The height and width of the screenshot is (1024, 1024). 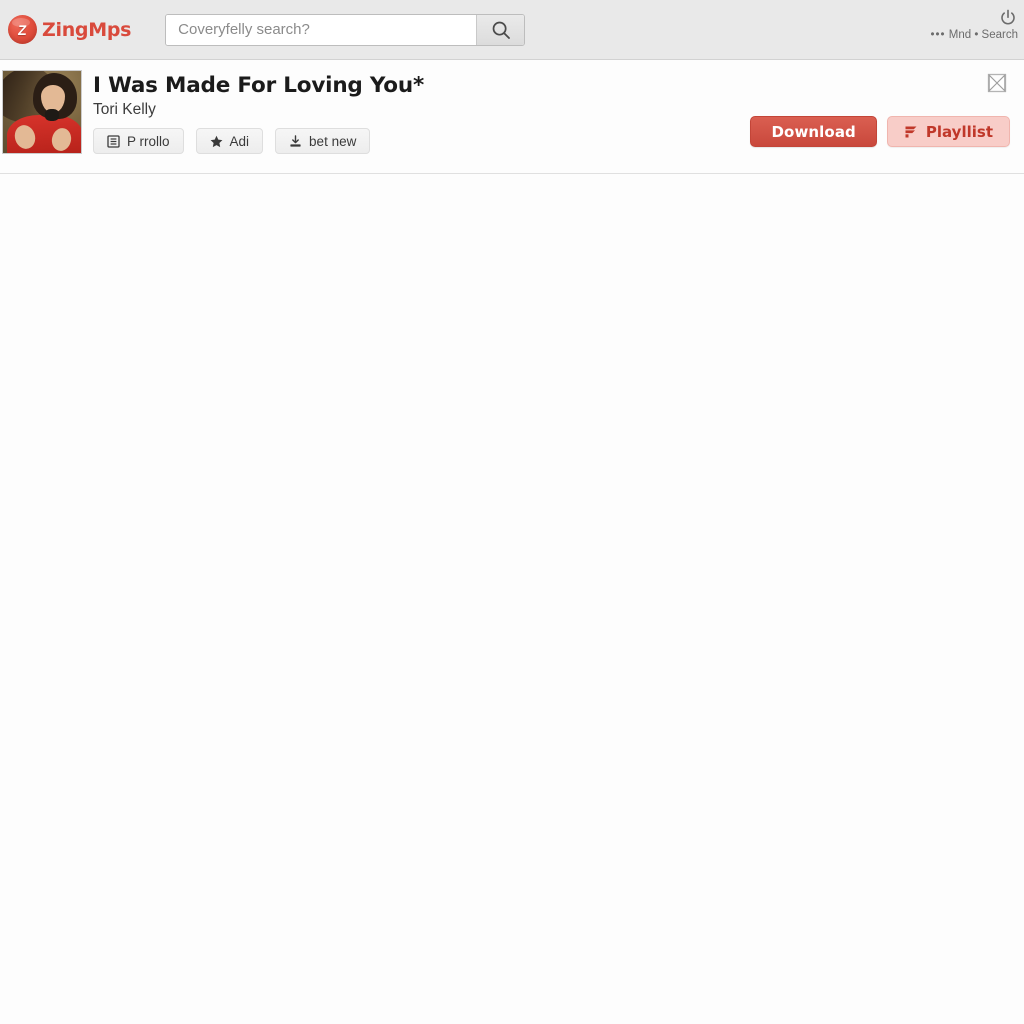 I want to click on search-input, so click(x=321, y=29).